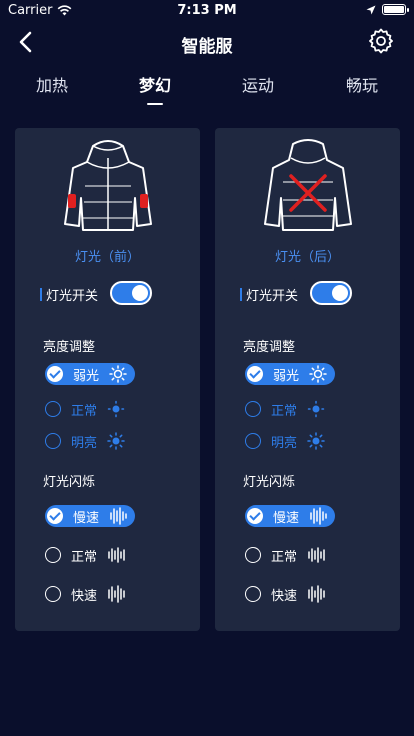  I want to click on card-title: 灯光（后）, so click(307, 257).